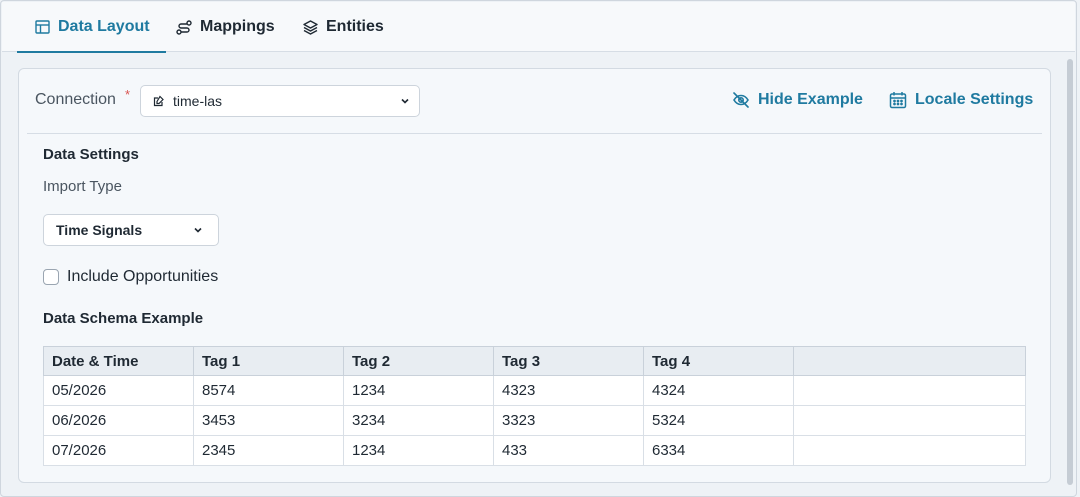 The height and width of the screenshot is (497, 1080). I want to click on eye-off-icon, so click(741, 100).